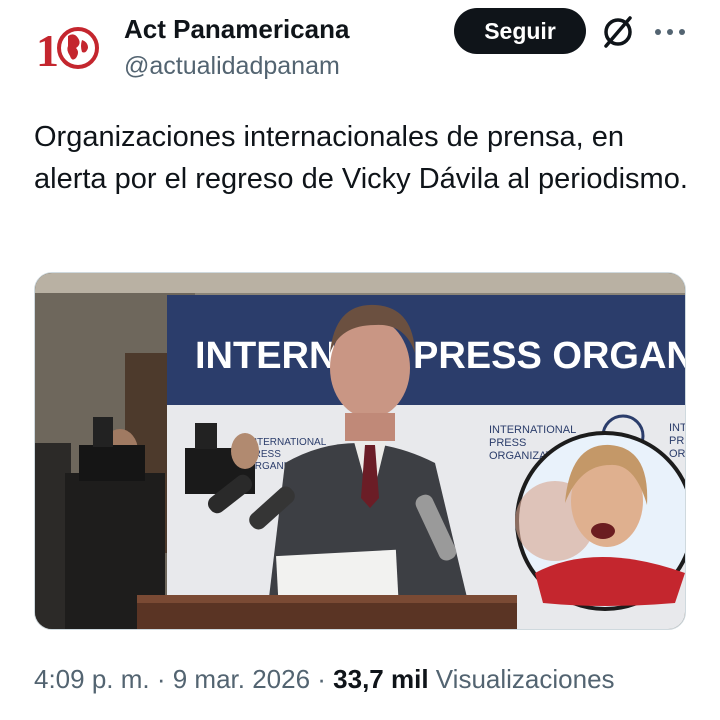  I want to click on svg-text: PRI, so click(677, 441).